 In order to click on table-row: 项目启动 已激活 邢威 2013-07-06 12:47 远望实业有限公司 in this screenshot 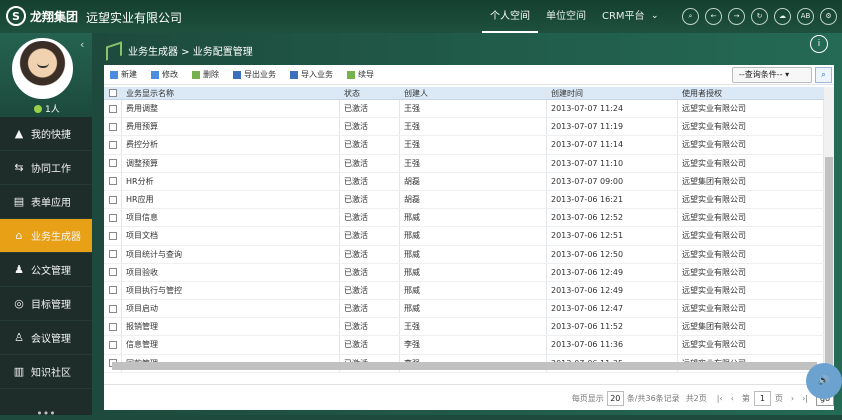, I will do `click(469, 309)`.